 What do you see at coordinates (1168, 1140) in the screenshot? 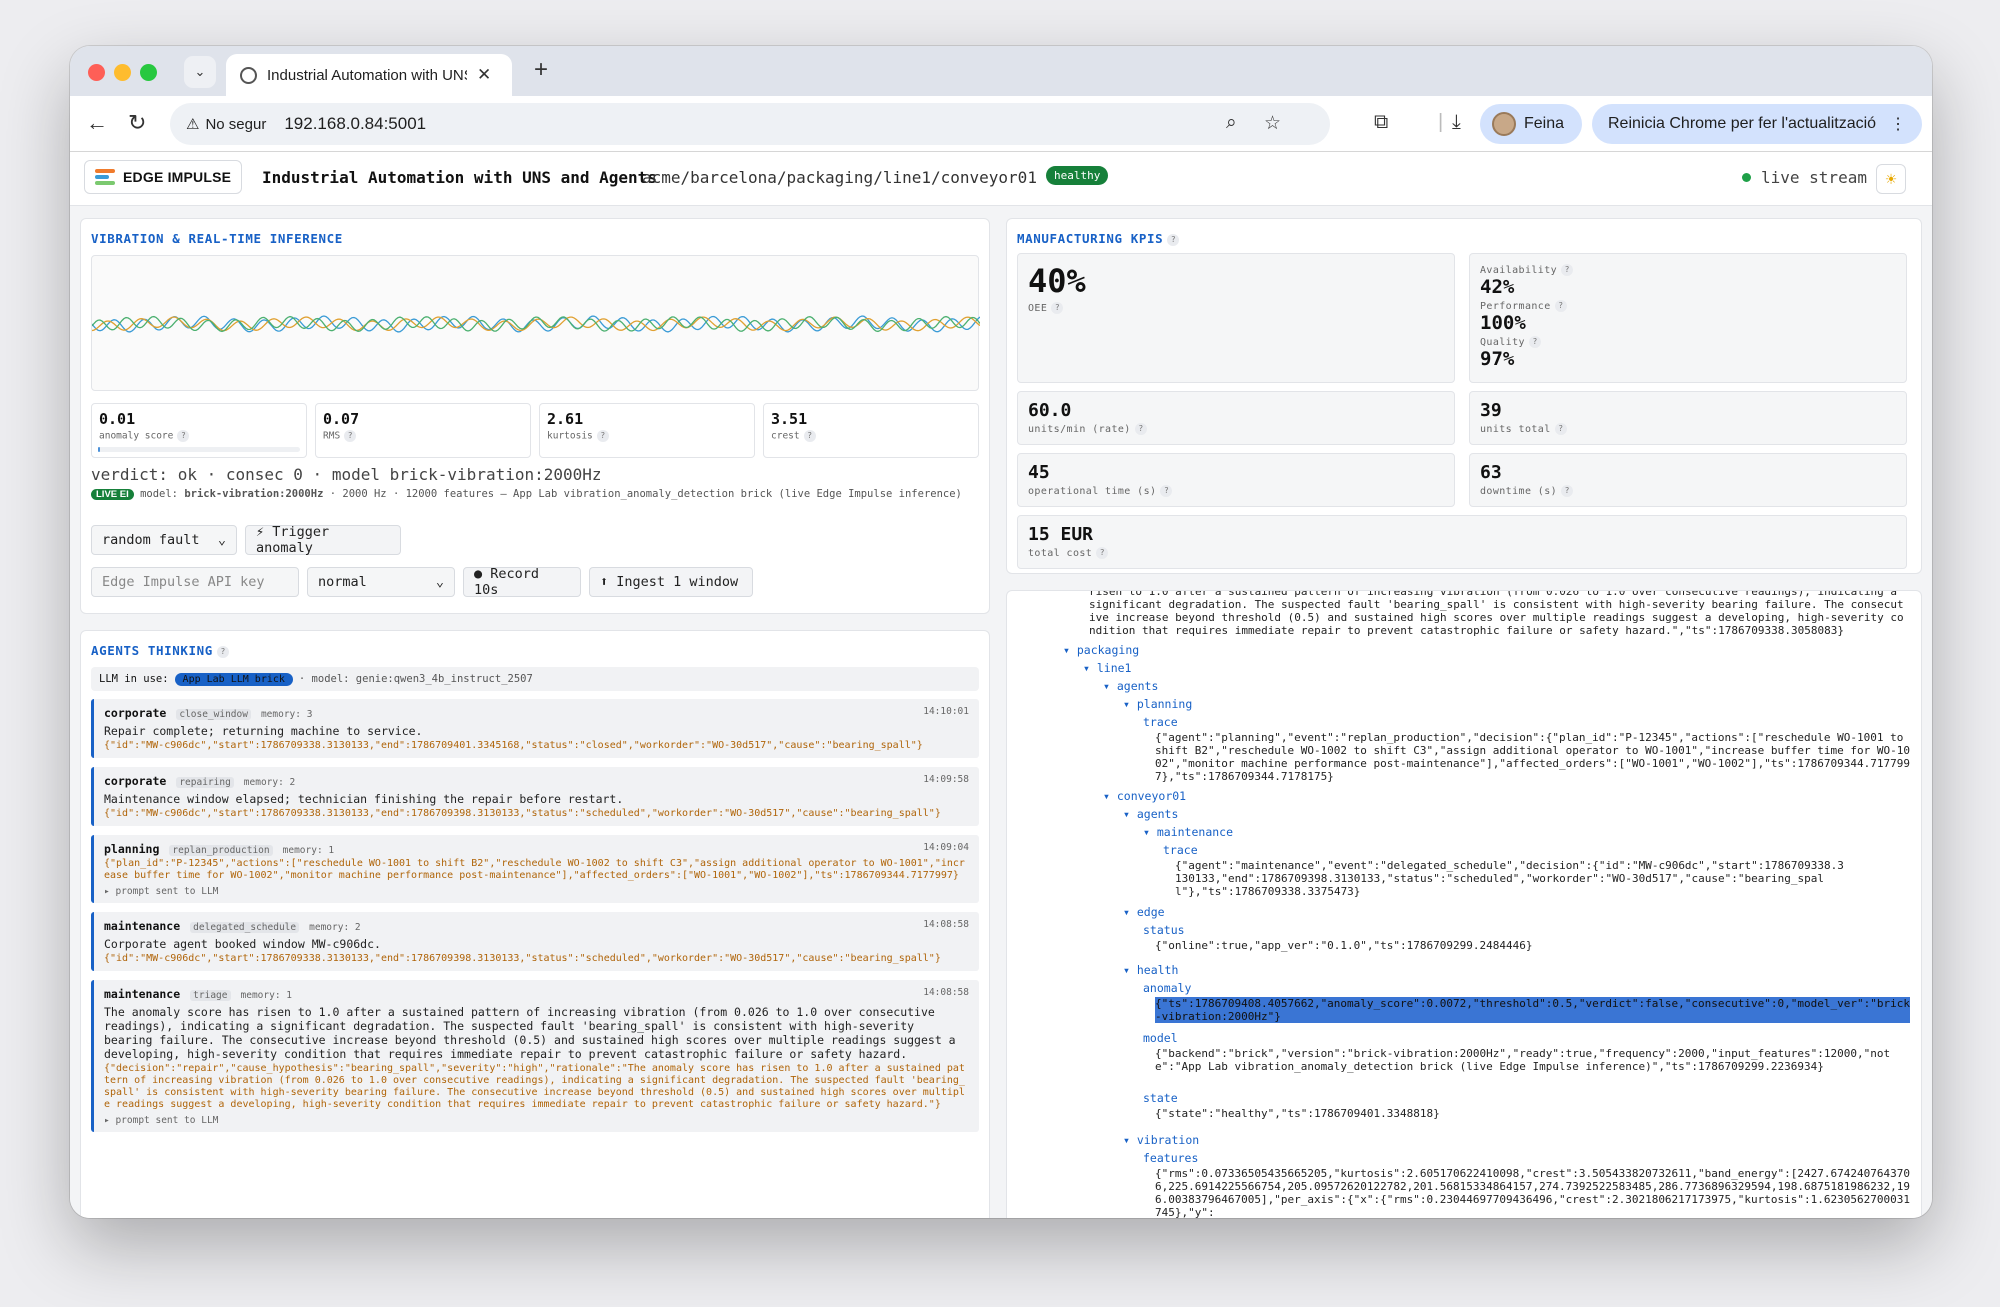
I see `node-label: vibration` at bounding box center [1168, 1140].